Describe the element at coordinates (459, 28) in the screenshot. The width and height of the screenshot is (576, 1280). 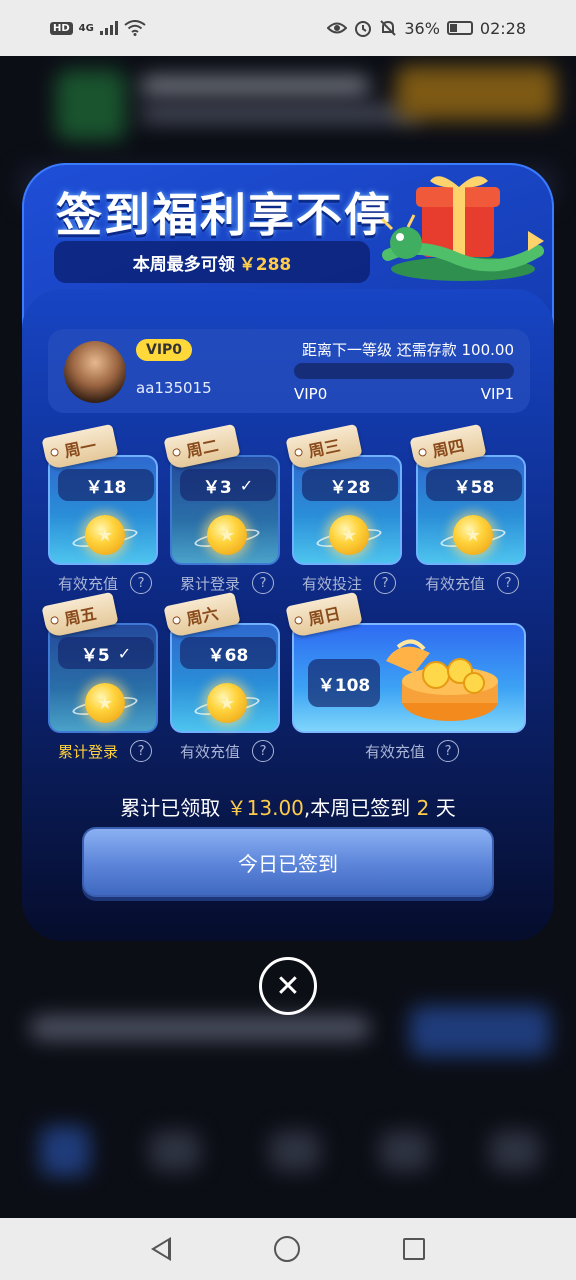
I see `battery-icon` at that location.